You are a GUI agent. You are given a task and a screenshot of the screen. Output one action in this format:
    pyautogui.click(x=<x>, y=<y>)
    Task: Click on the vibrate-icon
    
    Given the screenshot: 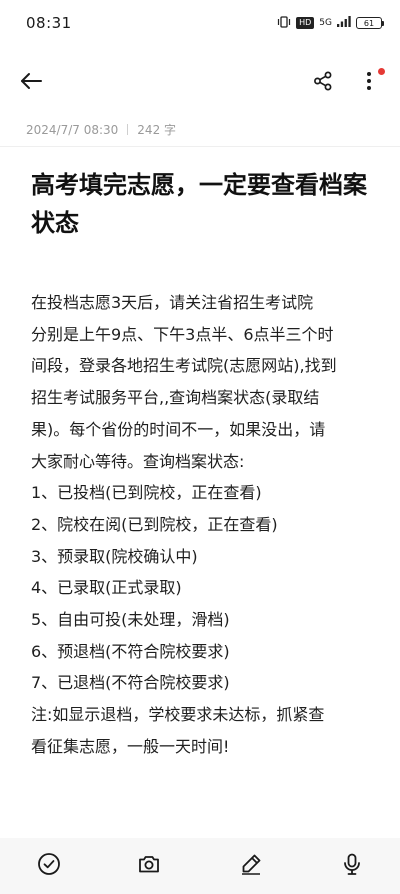 What is the action you would take?
    pyautogui.click(x=284, y=23)
    